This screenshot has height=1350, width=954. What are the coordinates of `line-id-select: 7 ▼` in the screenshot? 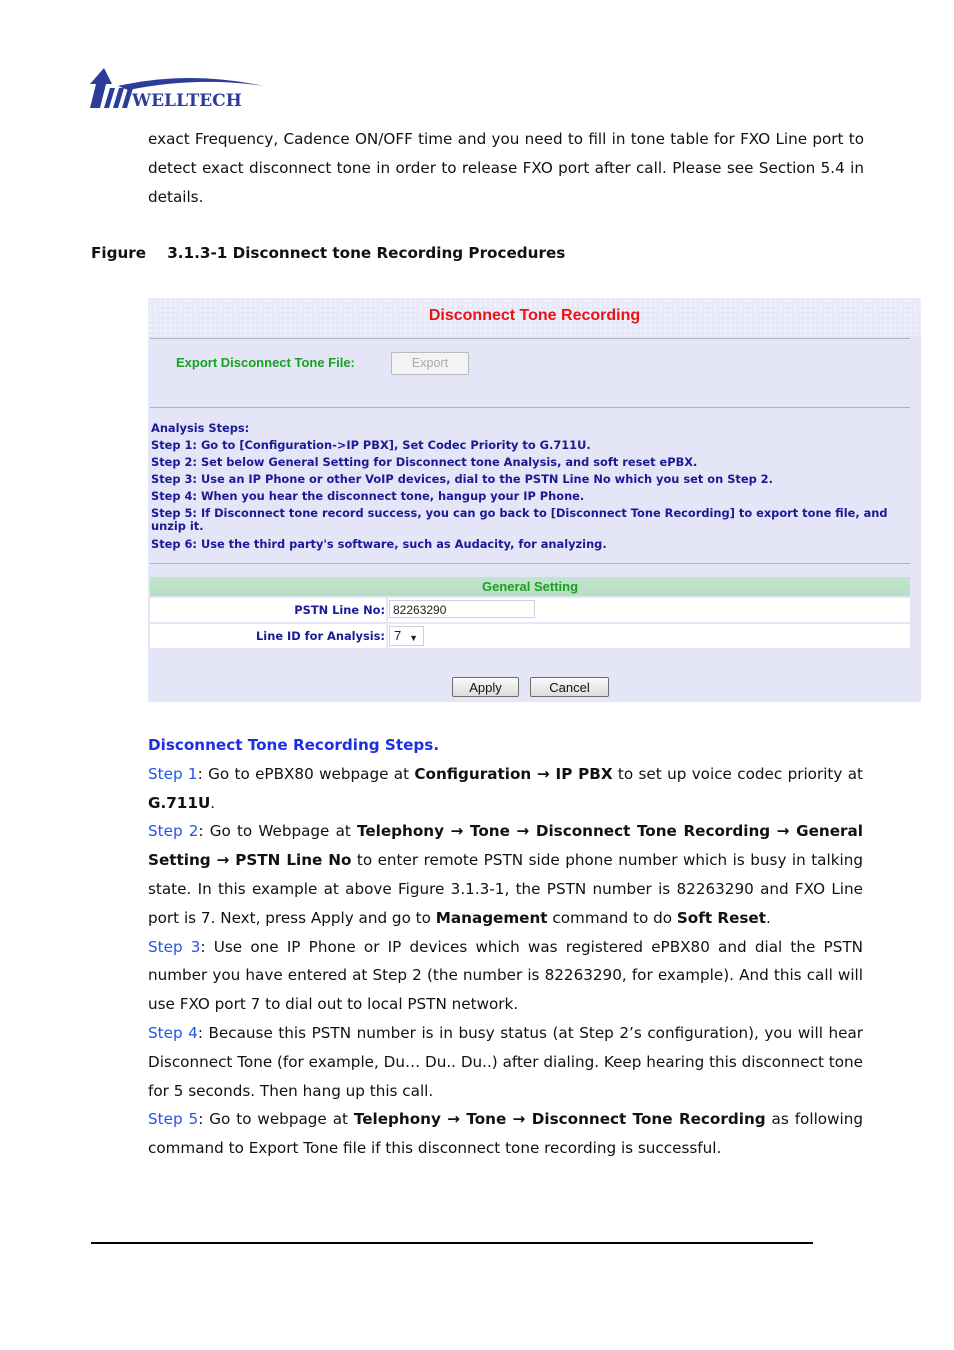 It's located at (406, 636).